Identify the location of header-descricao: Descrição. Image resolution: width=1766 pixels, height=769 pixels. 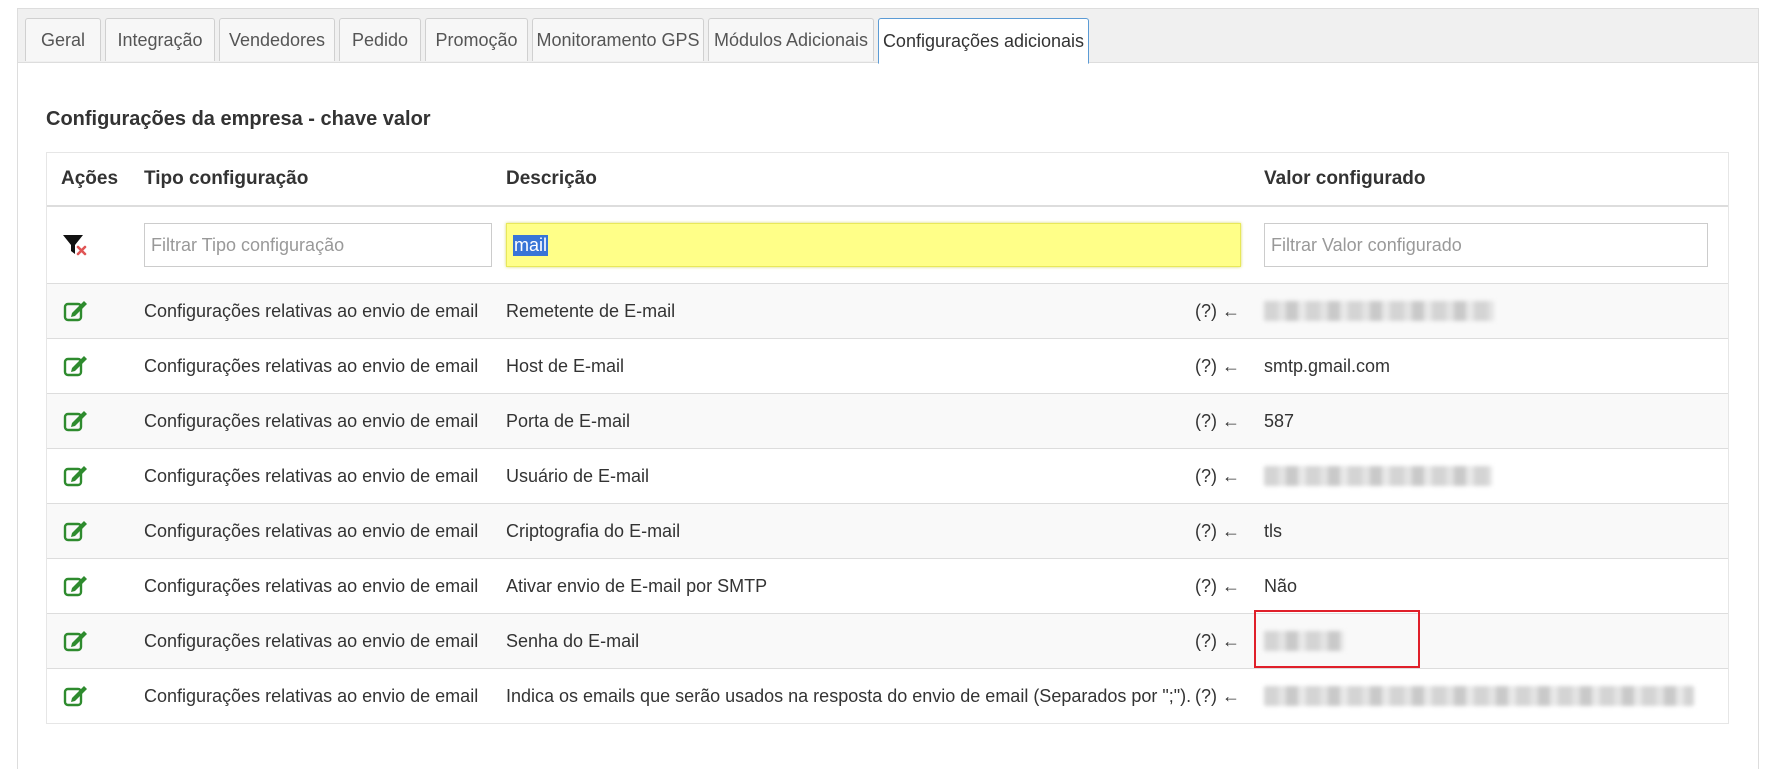
(551, 179).